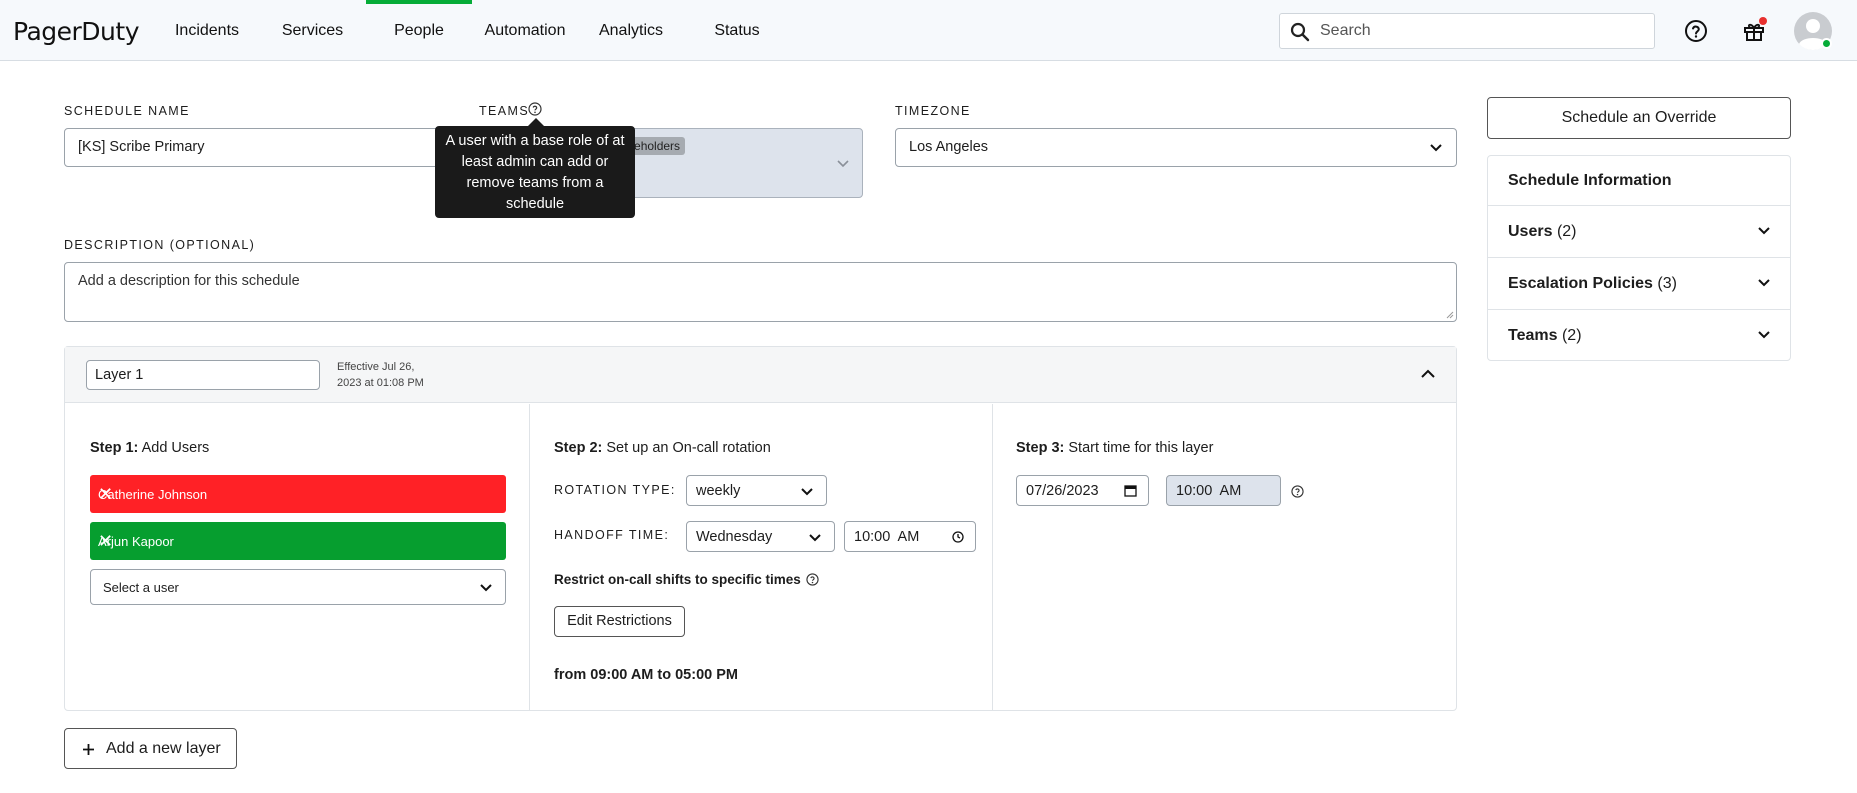  Describe the element at coordinates (1040, 448) in the screenshot. I see `step3-bold: Step 3:` at that location.